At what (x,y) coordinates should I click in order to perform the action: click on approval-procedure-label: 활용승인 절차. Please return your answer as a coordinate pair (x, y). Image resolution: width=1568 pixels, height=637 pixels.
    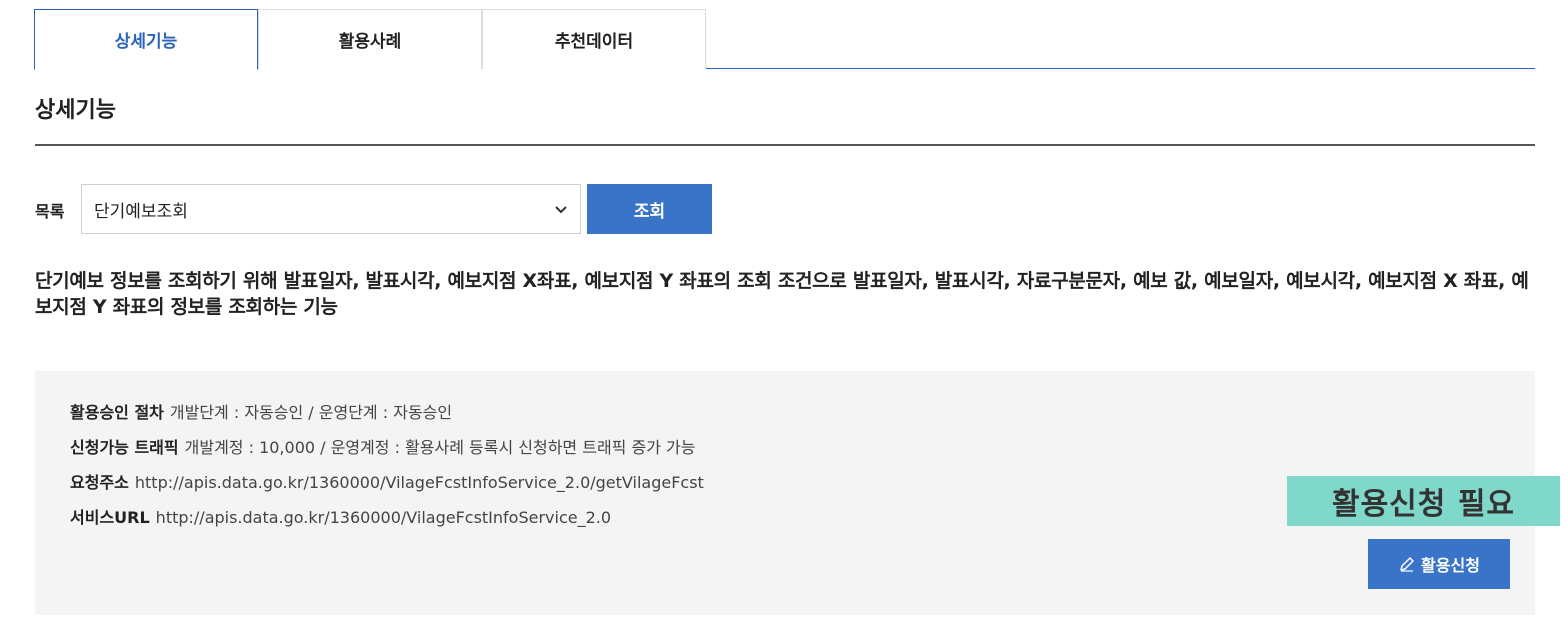
    Looking at the image, I should click on (117, 412).